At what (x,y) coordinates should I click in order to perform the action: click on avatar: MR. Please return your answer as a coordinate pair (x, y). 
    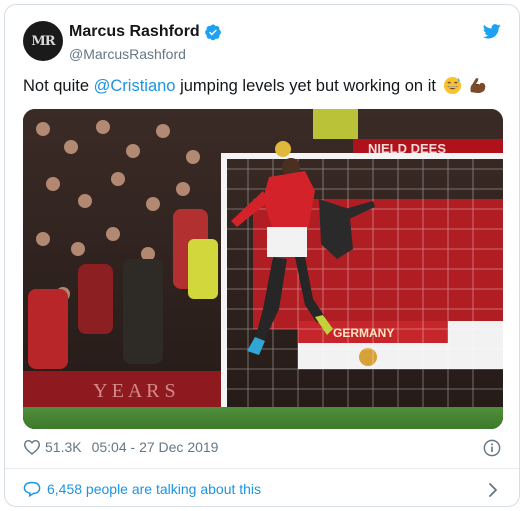
    Looking at the image, I should click on (43, 41).